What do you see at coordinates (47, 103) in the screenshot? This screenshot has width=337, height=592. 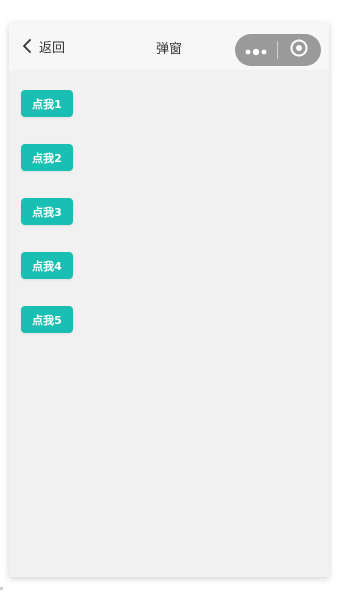 I see `popup-button-1: 点我1` at bounding box center [47, 103].